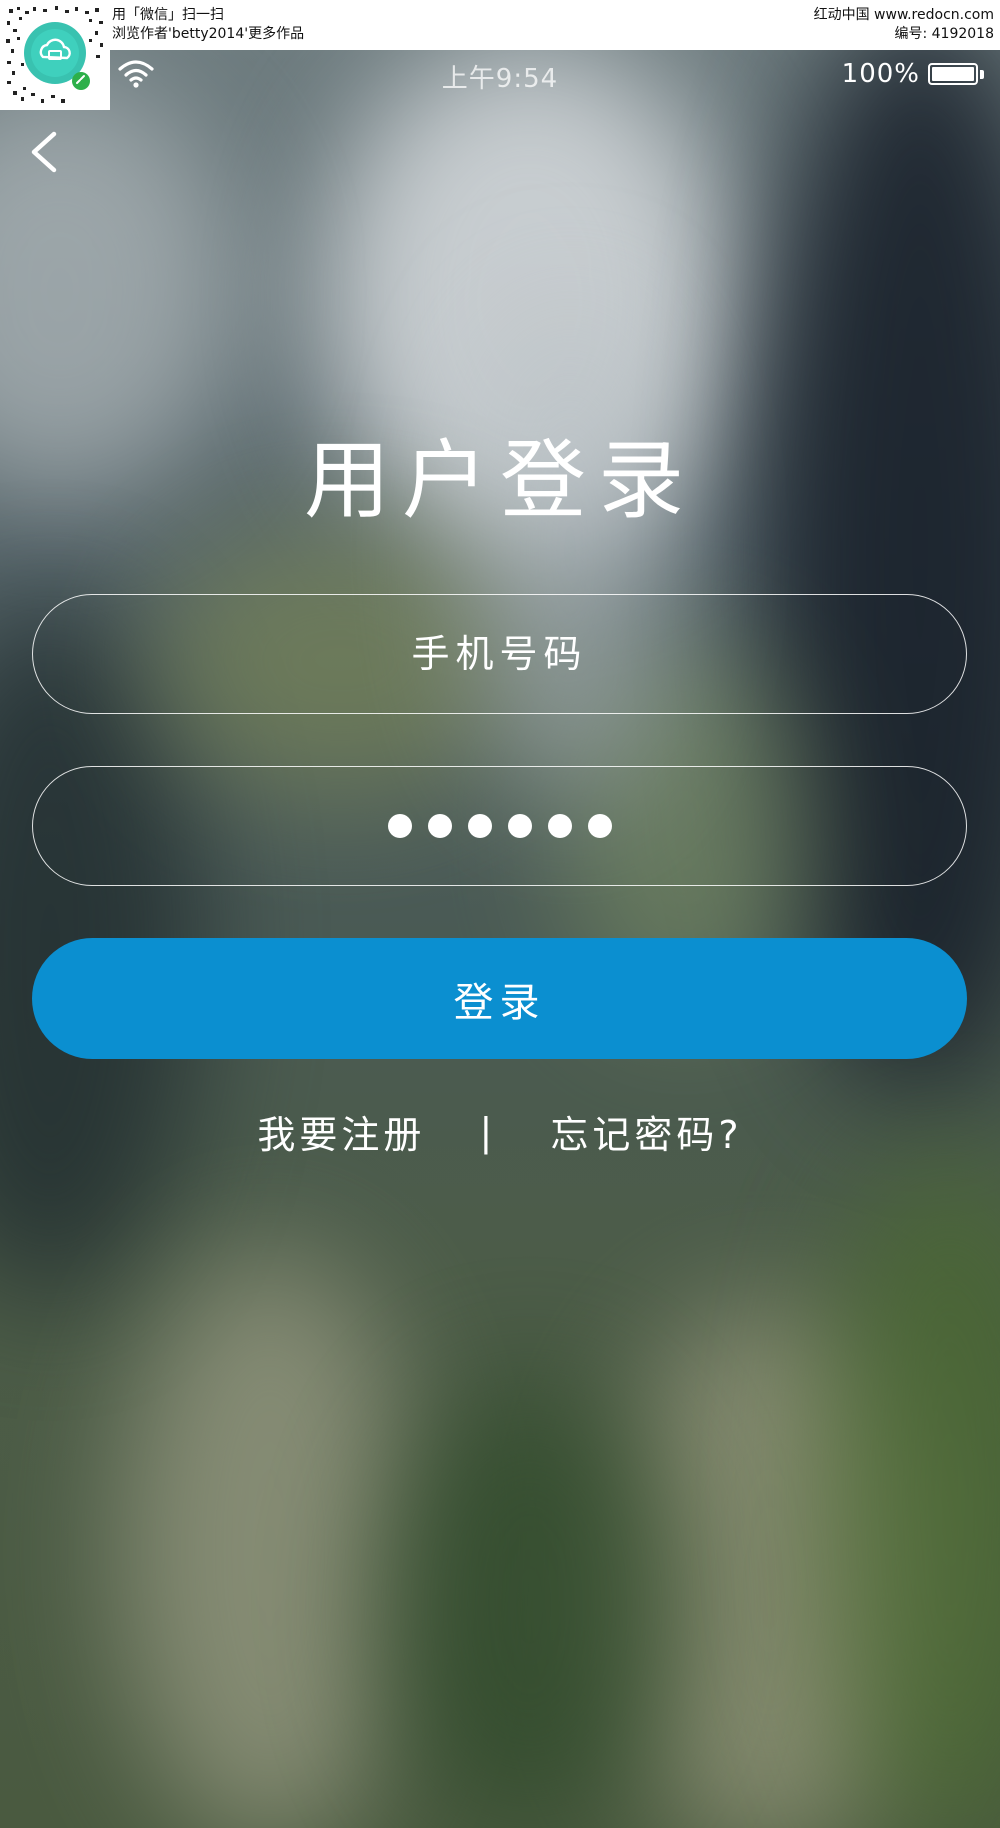 The image size is (1000, 1828). What do you see at coordinates (168, 15) in the screenshot?
I see `watermark-line1: 用「微信」扫一扫` at bounding box center [168, 15].